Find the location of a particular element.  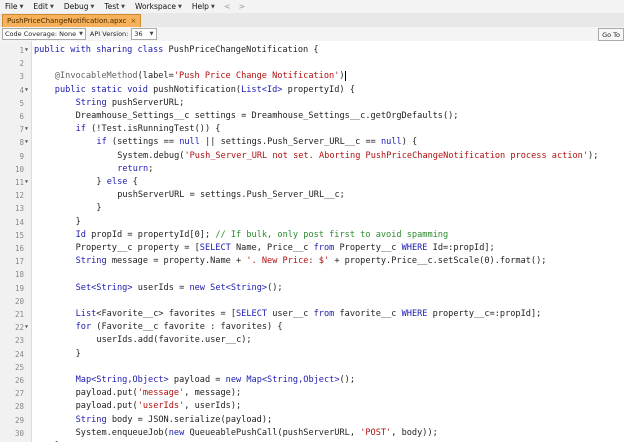

menu-label: File is located at coordinates (11, 6).